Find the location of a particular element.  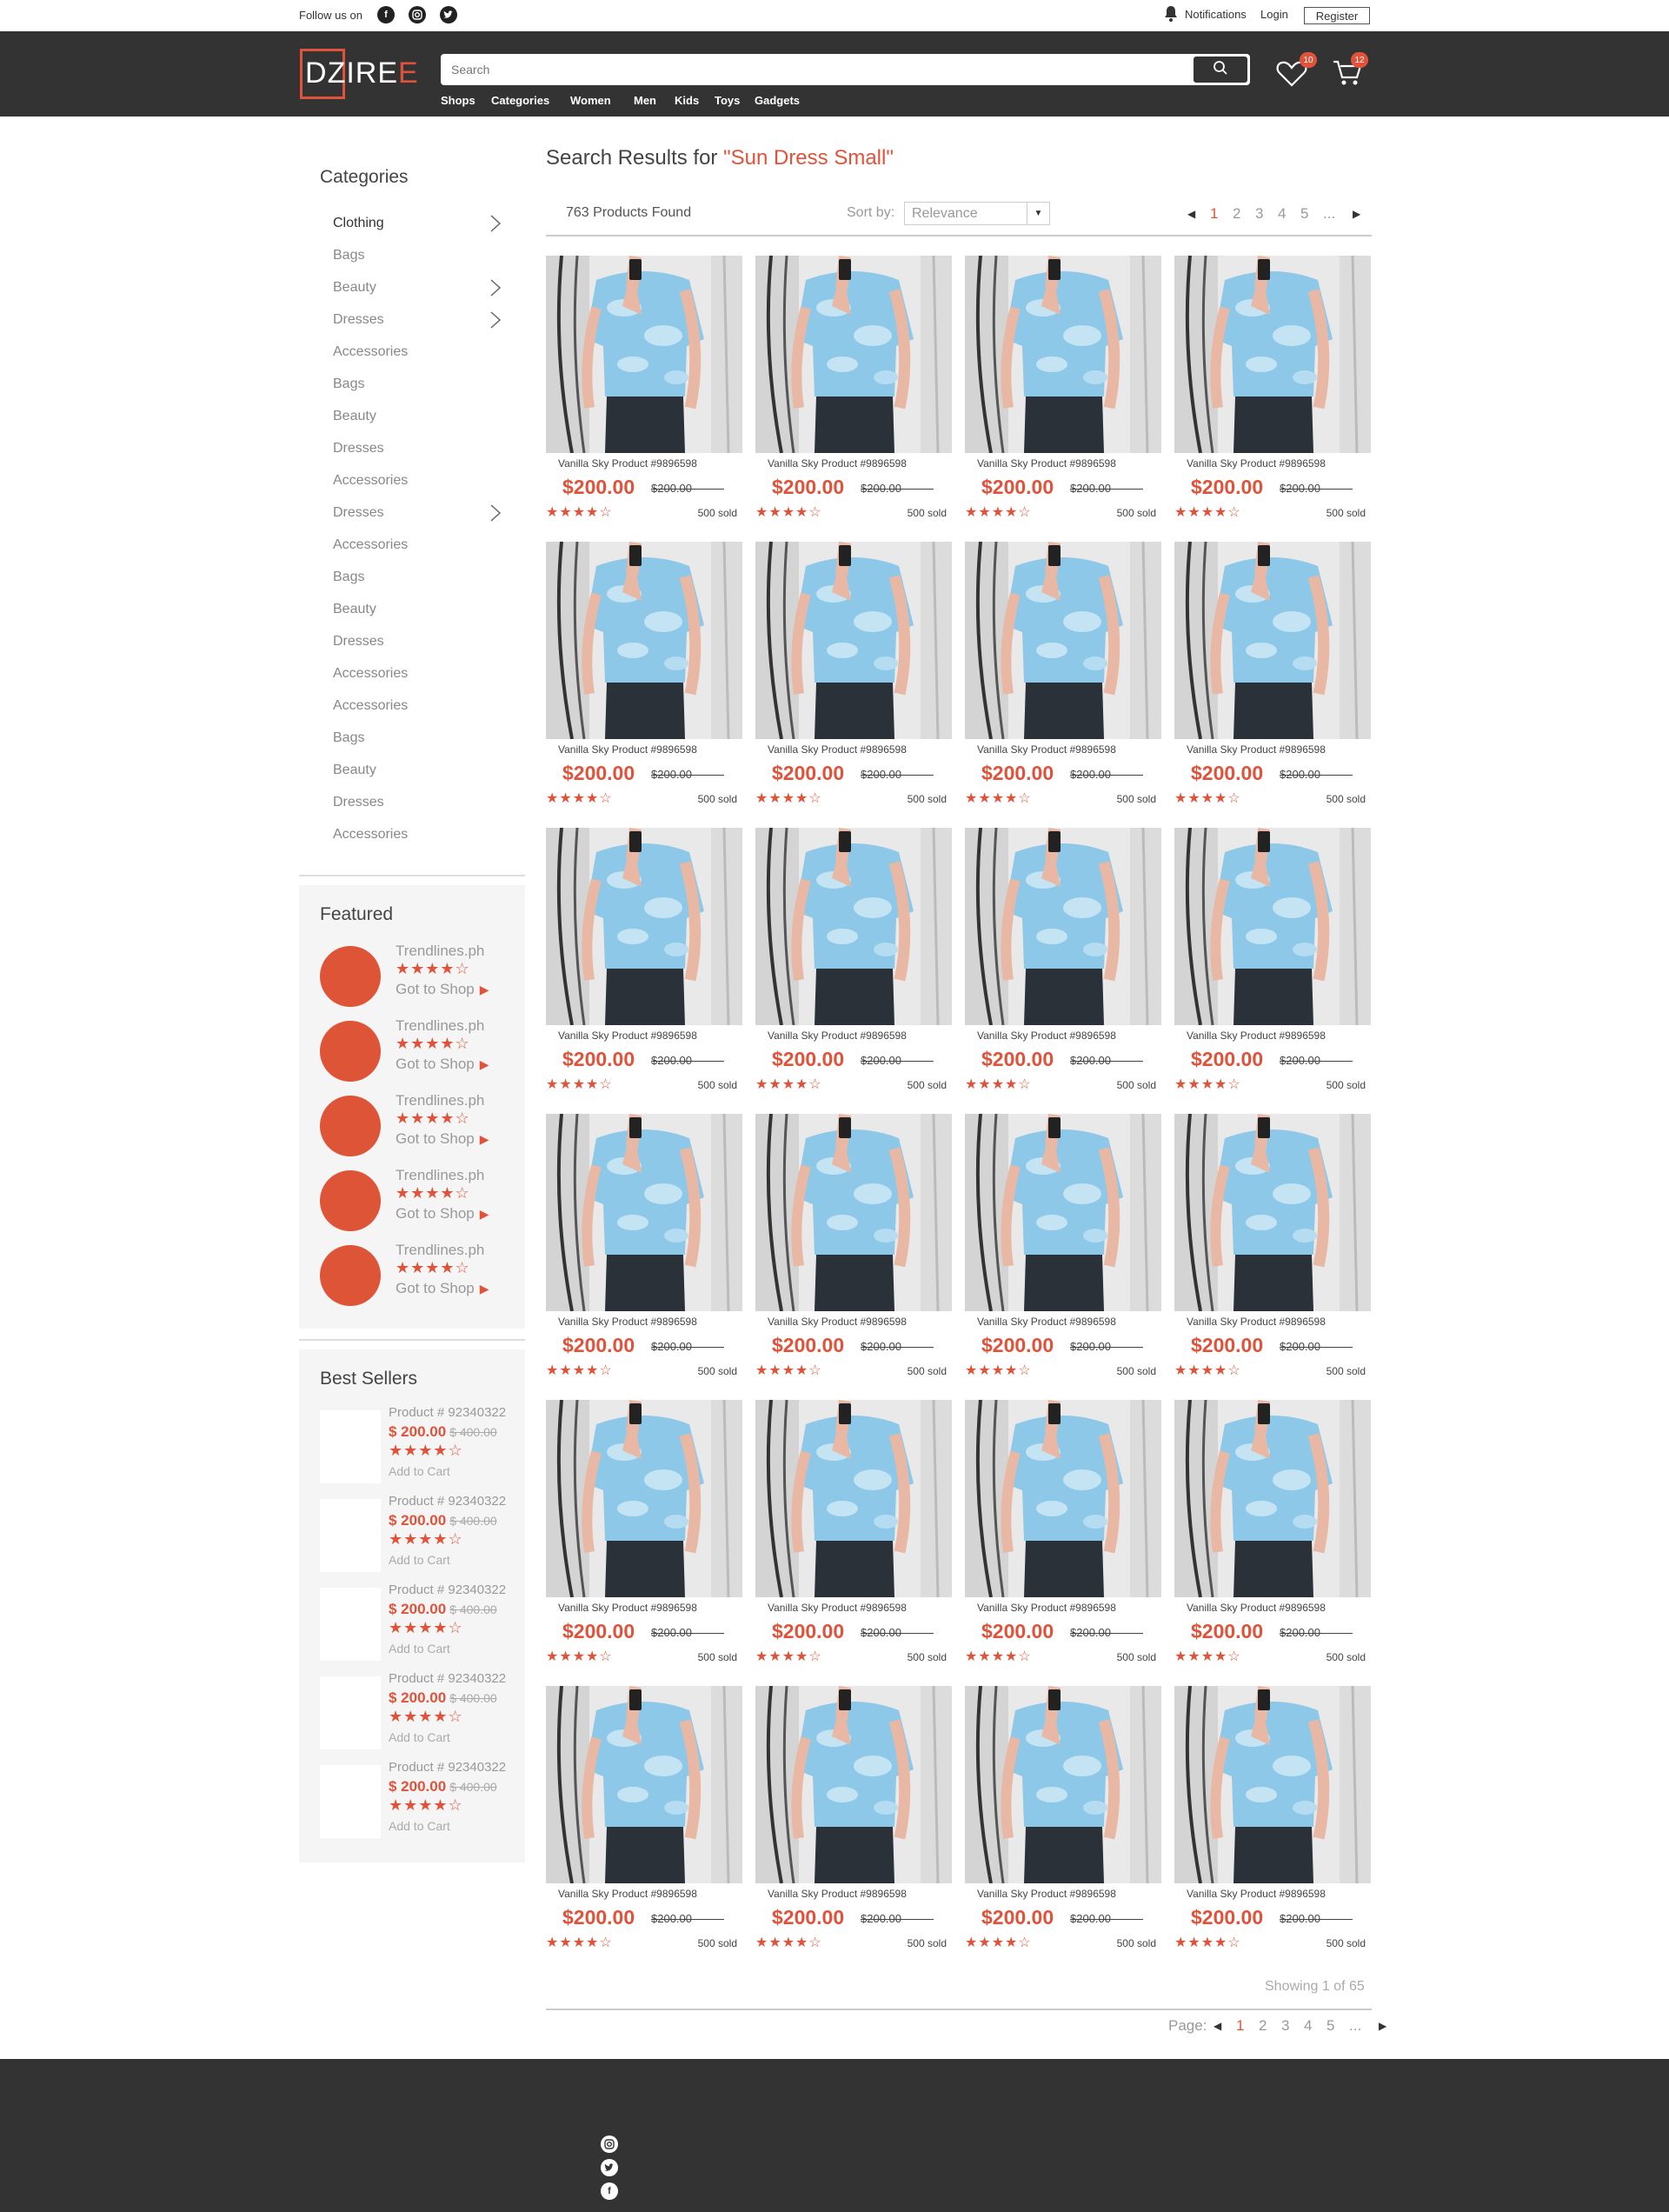

nav-categories: Categories is located at coordinates (520, 100).